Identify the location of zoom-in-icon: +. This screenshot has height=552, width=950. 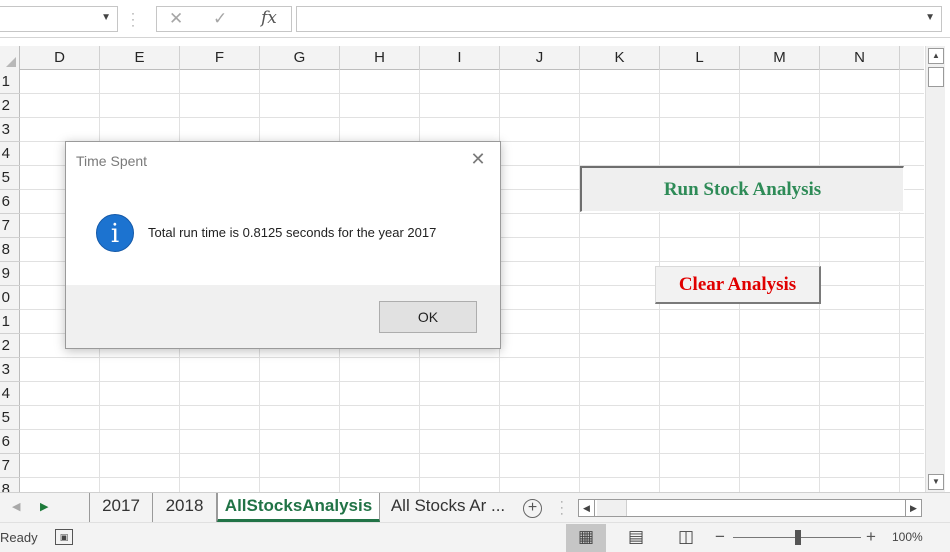
(871, 537).